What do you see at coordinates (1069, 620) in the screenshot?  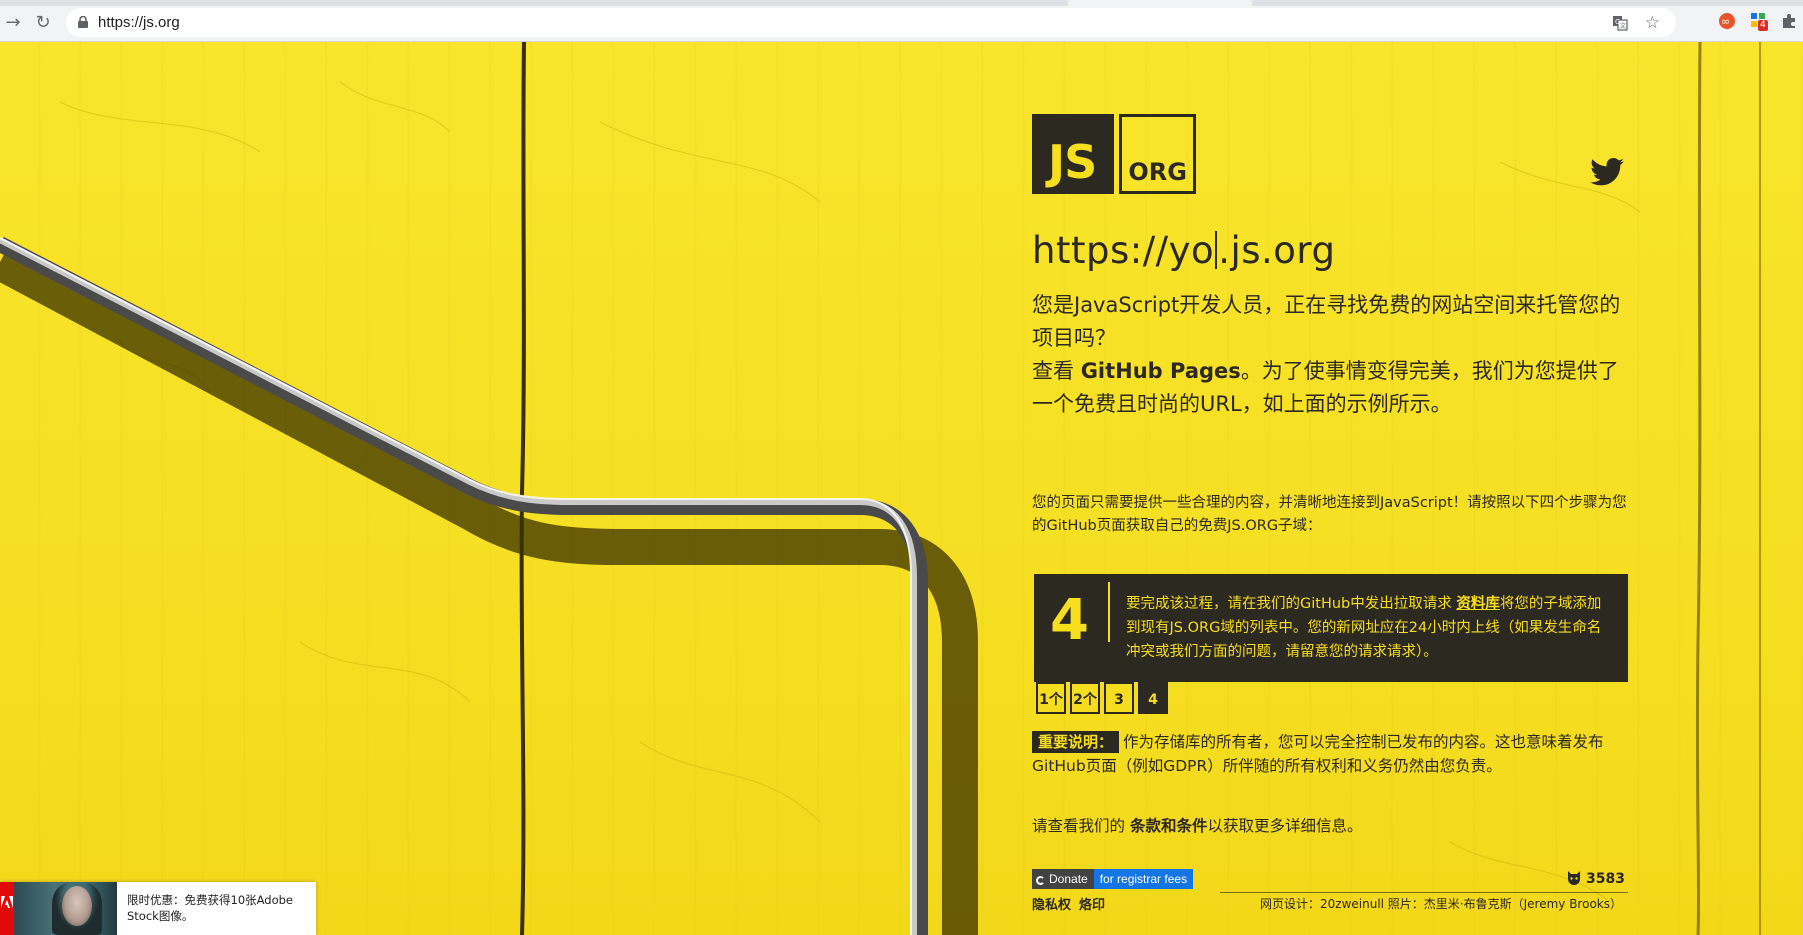 I see `step-number: 4` at bounding box center [1069, 620].